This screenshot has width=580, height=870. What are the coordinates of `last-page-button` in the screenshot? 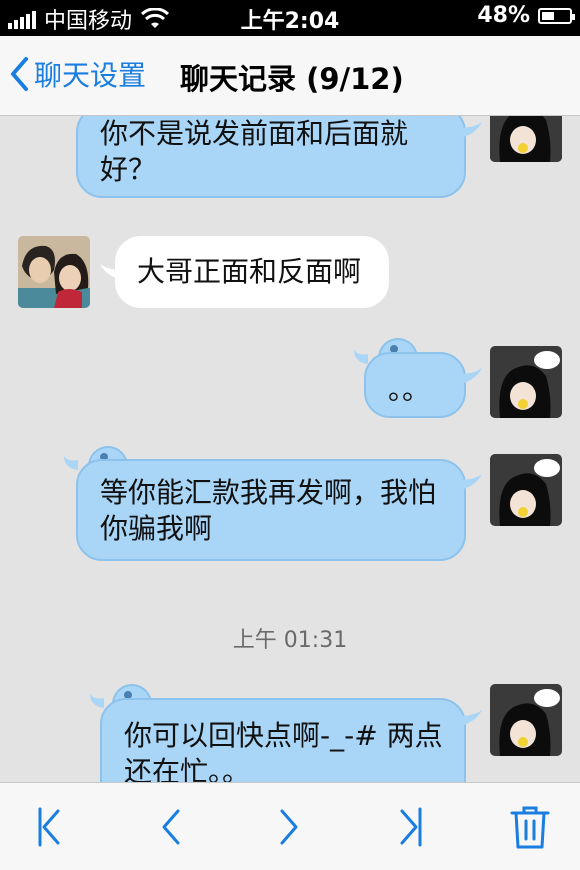 It's located at (410, 827).